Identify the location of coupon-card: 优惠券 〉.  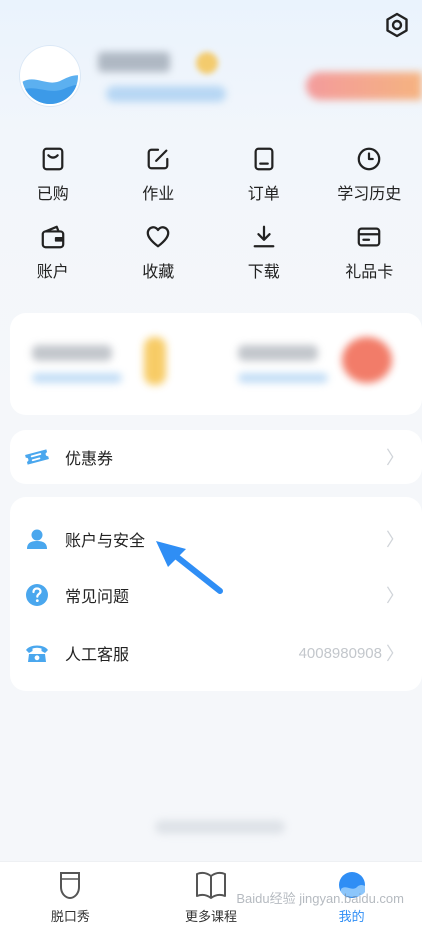
(216, 457).